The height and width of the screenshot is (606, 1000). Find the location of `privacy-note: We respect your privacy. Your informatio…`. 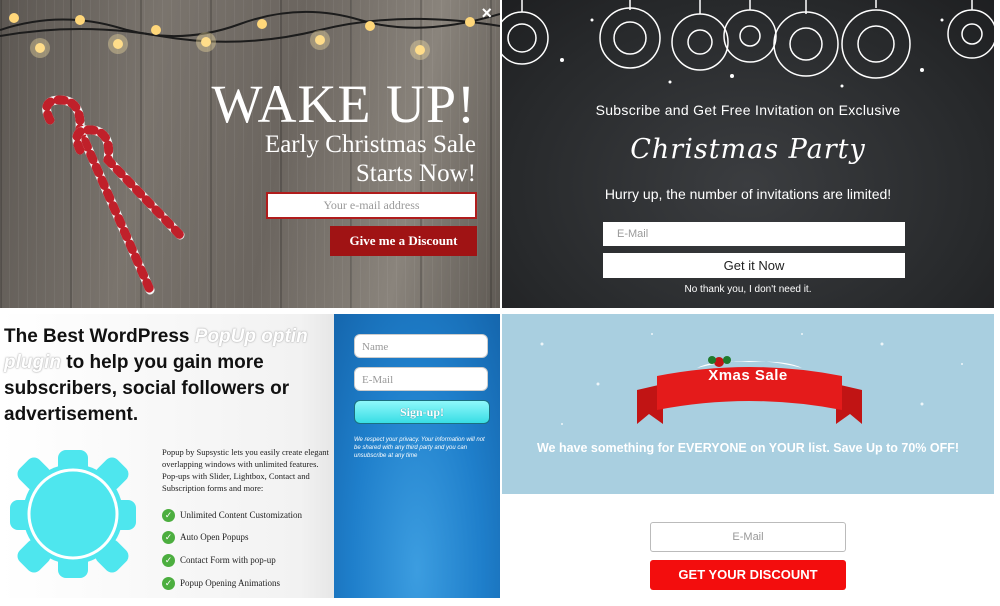

privacy-note: We respect your privacy. Your informatio… is located at coordinates (419, 448).